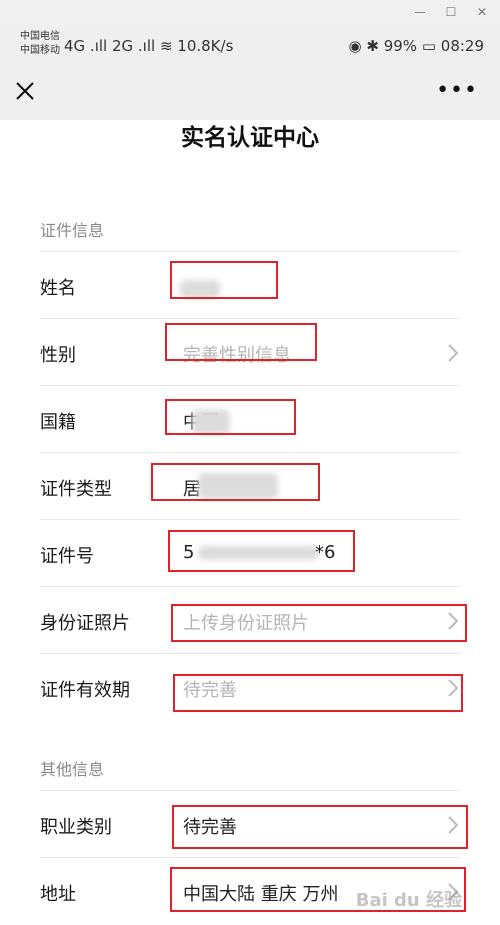 The width and height of the screenshot is (500, 925). Describe the element at coordinates (453, 353) in the screenshot. I see `chevron-right-icon` at that location.